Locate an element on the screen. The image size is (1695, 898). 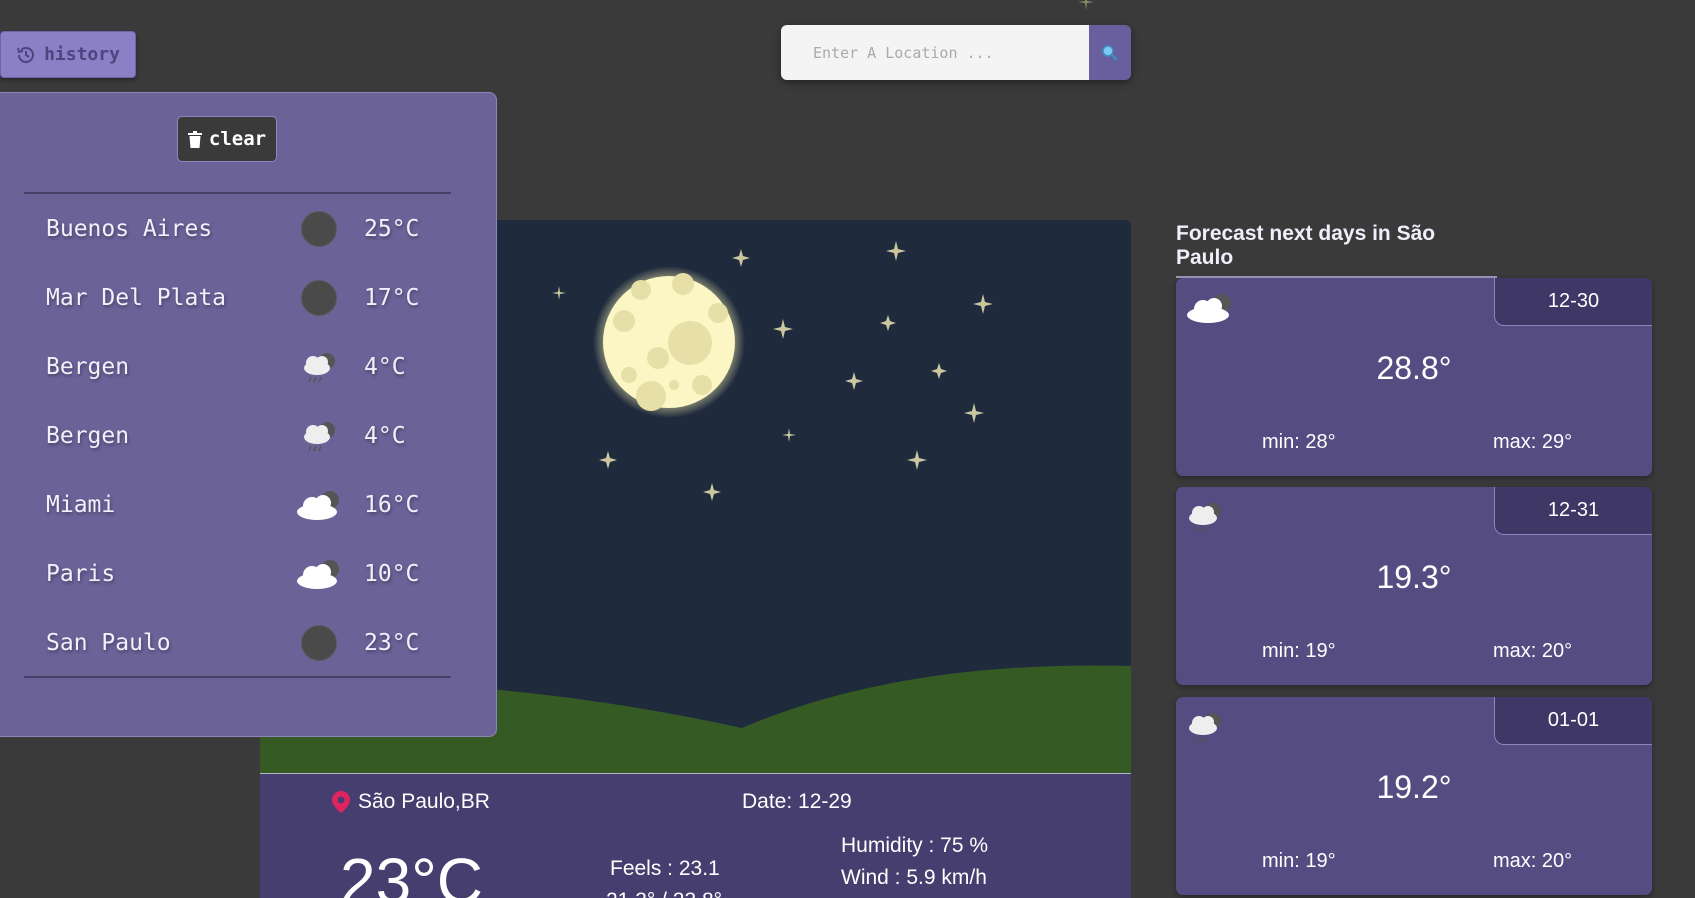
forecast-card: 12-31 19.3° min: 19° max: 20° is located at coordinates (1414, 586).